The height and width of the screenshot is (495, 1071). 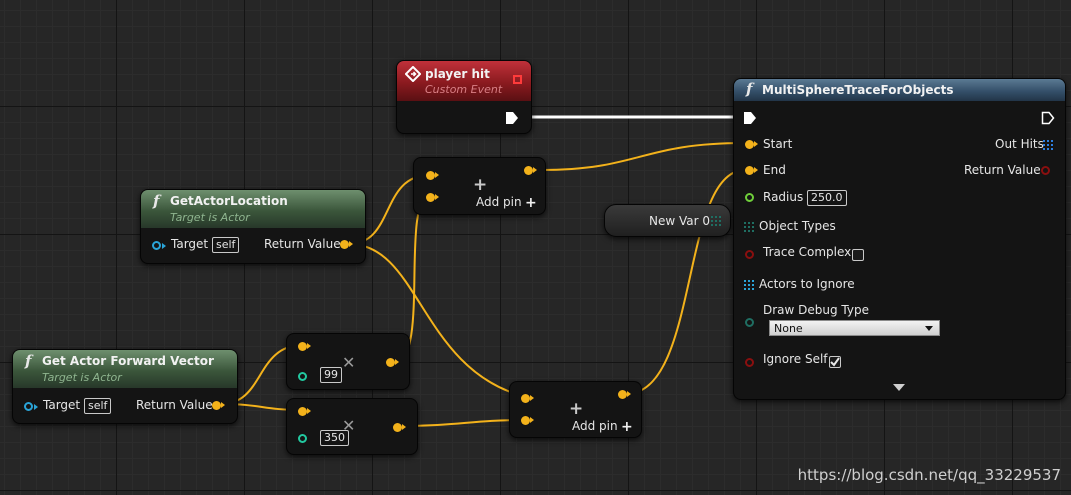 I want to click on delegate-pin-icon, so click(x=517, y=79).